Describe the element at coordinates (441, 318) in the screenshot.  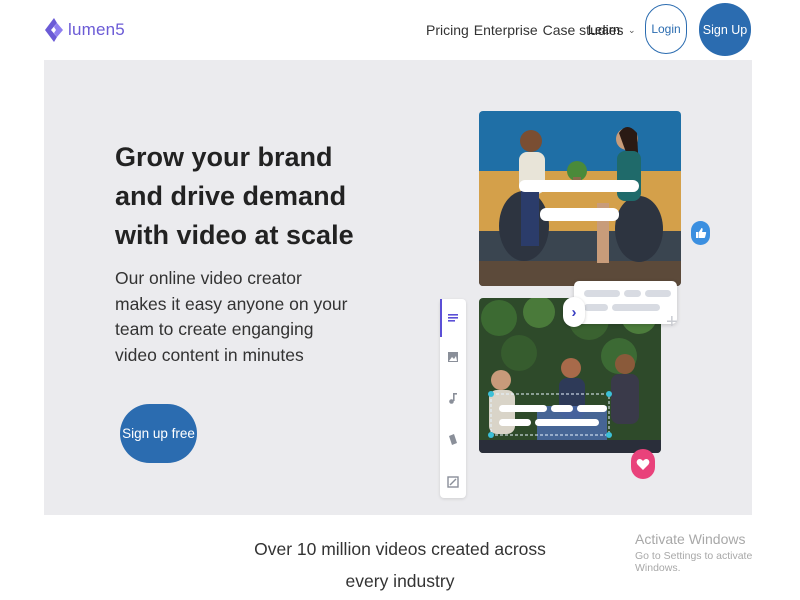
I see `toolbar-active-indicator` at that location.